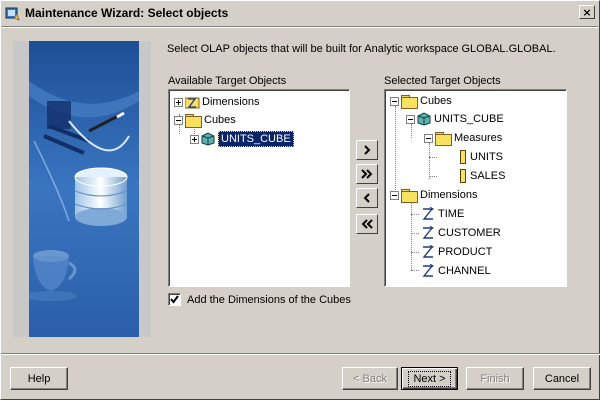 Image resolution: width=600 pixels, height=400 pixels. Describe the element at coordinates (227, 81) in the screenshot. I see `available-objects-label: Available Target Objects` at that location.